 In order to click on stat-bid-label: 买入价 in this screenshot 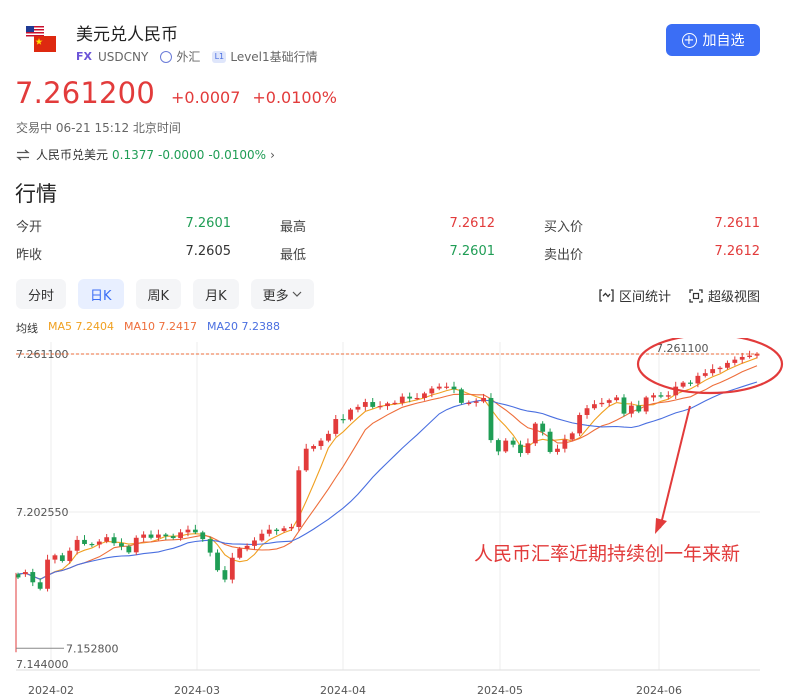, I will do `click(564, 227)`.